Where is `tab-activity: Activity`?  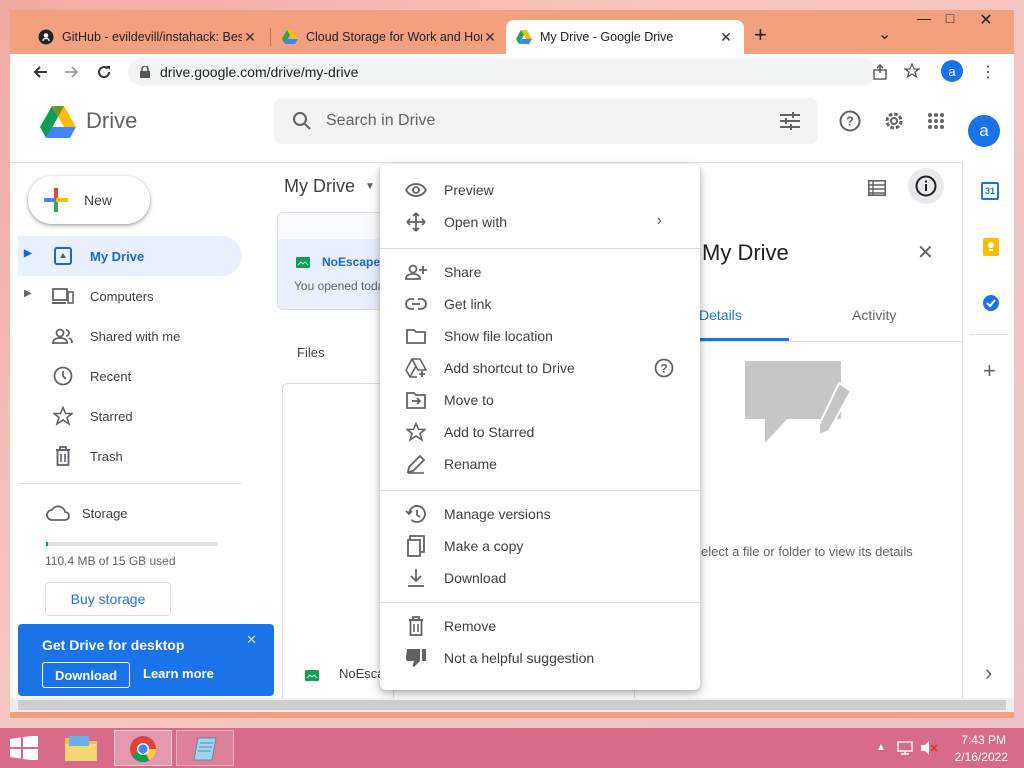 tab-activity: Activity is located at coordinates (874, 315).